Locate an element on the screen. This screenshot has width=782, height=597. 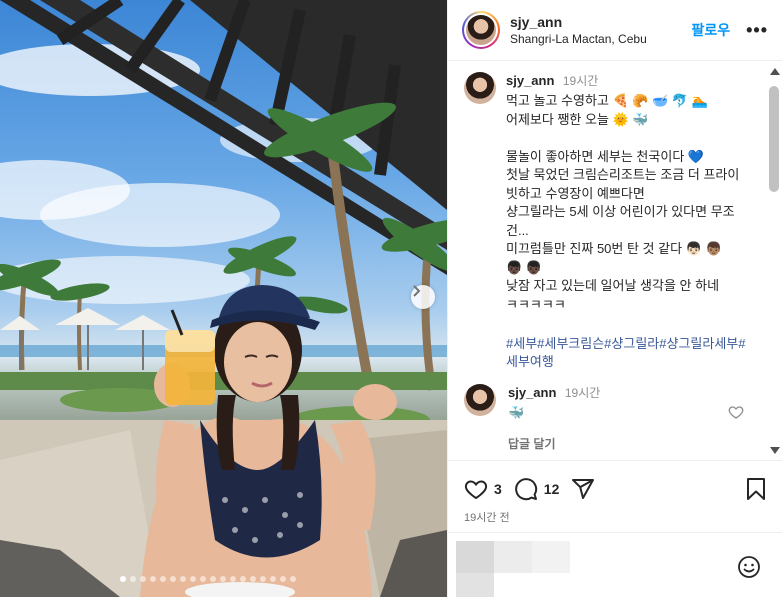
like-comment-heart-icon is located at coordinates (736, 412).